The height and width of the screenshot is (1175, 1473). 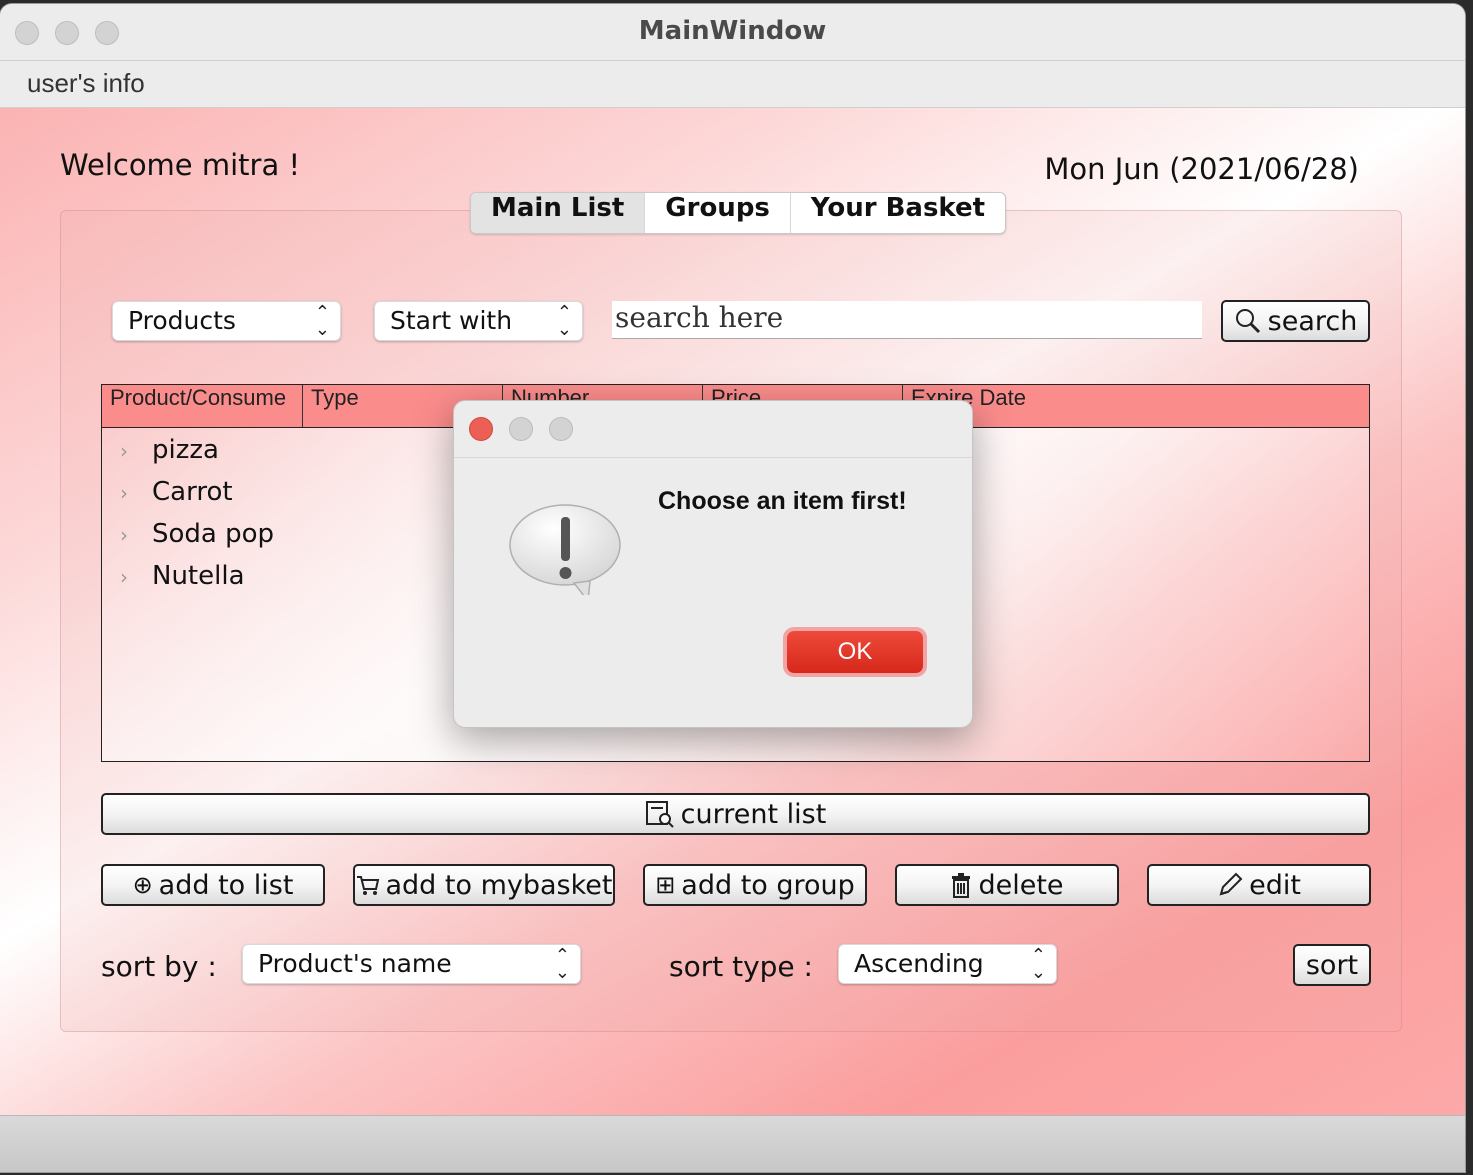 I want to click on window-title: MainWindow, so click(x=732, y=31).